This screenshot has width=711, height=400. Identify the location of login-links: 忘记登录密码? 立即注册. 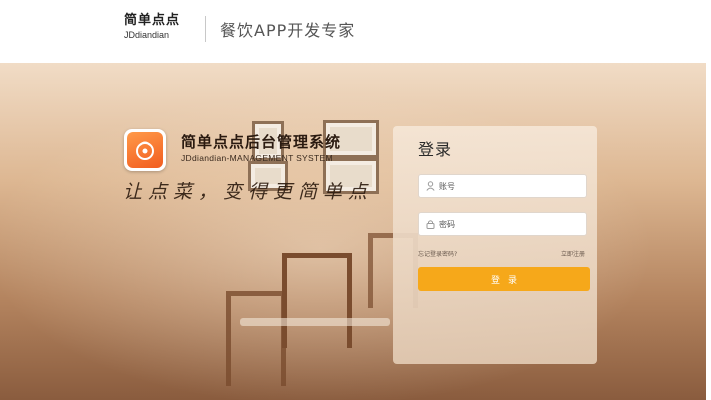
(502, 254).